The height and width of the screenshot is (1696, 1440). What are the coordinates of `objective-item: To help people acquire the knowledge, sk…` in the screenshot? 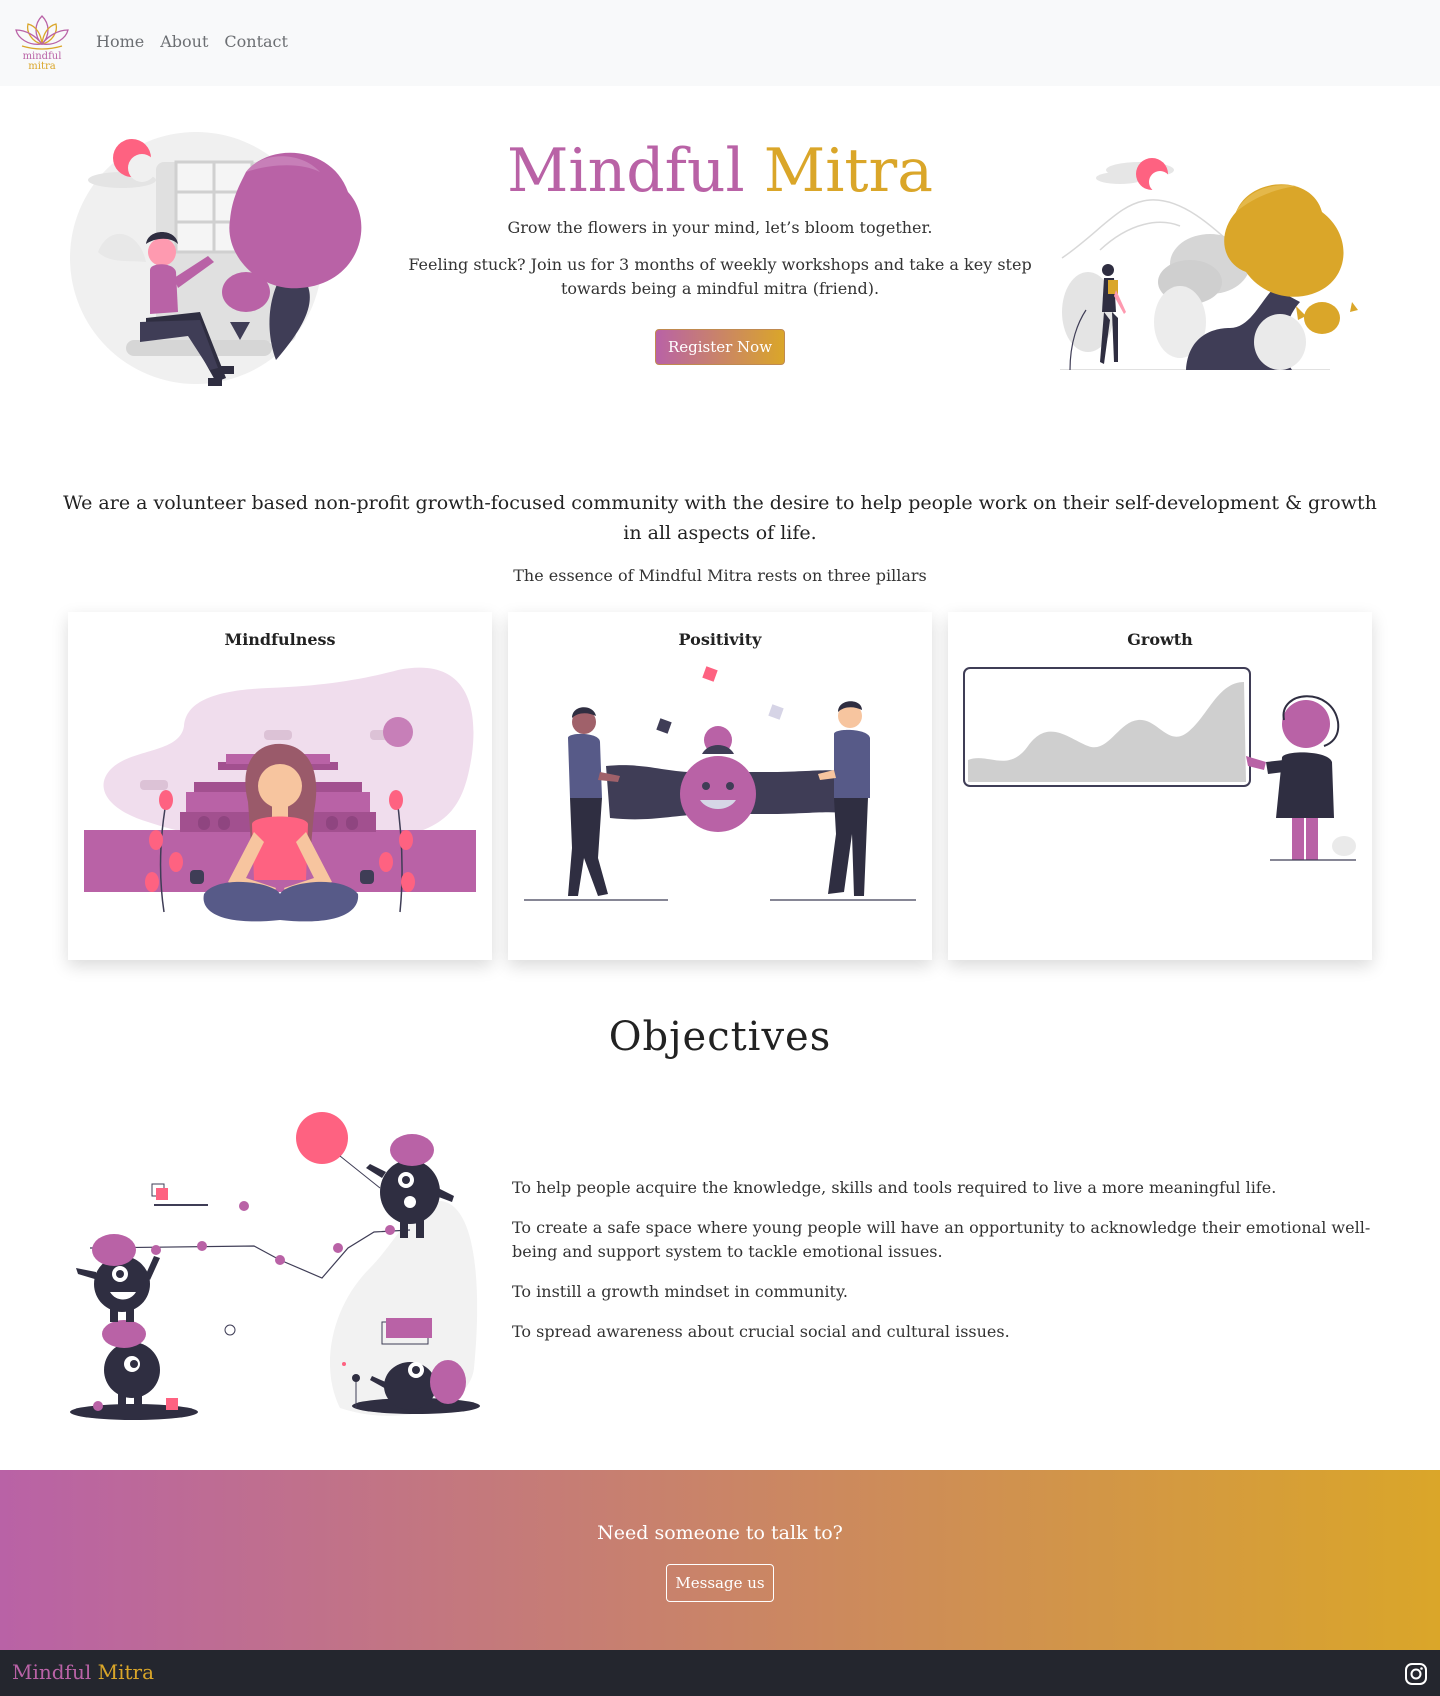 It's located at (894, 1187).